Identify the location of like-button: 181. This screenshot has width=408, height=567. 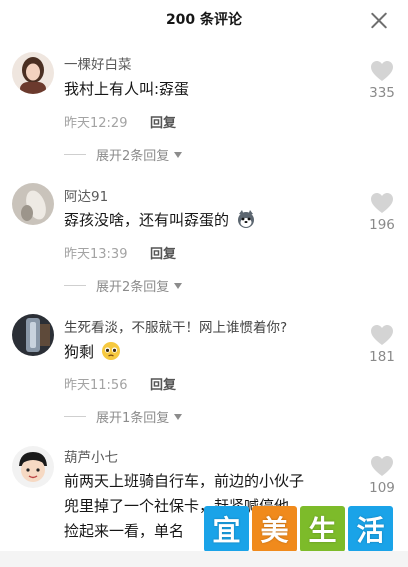
(382, 344).